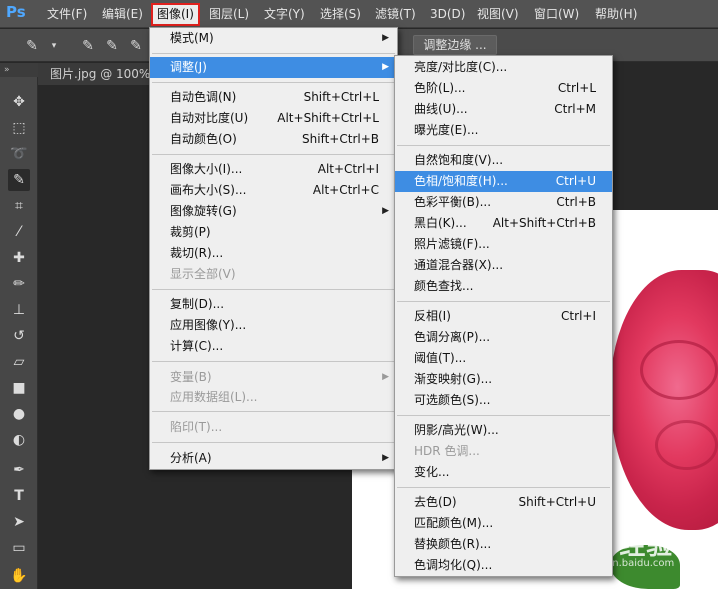 This screenshot has height=589, width=718. I want to click on menu-item-auto-color: 自动颜色(O) Shift+Ctrl+B, so click(273, 139).